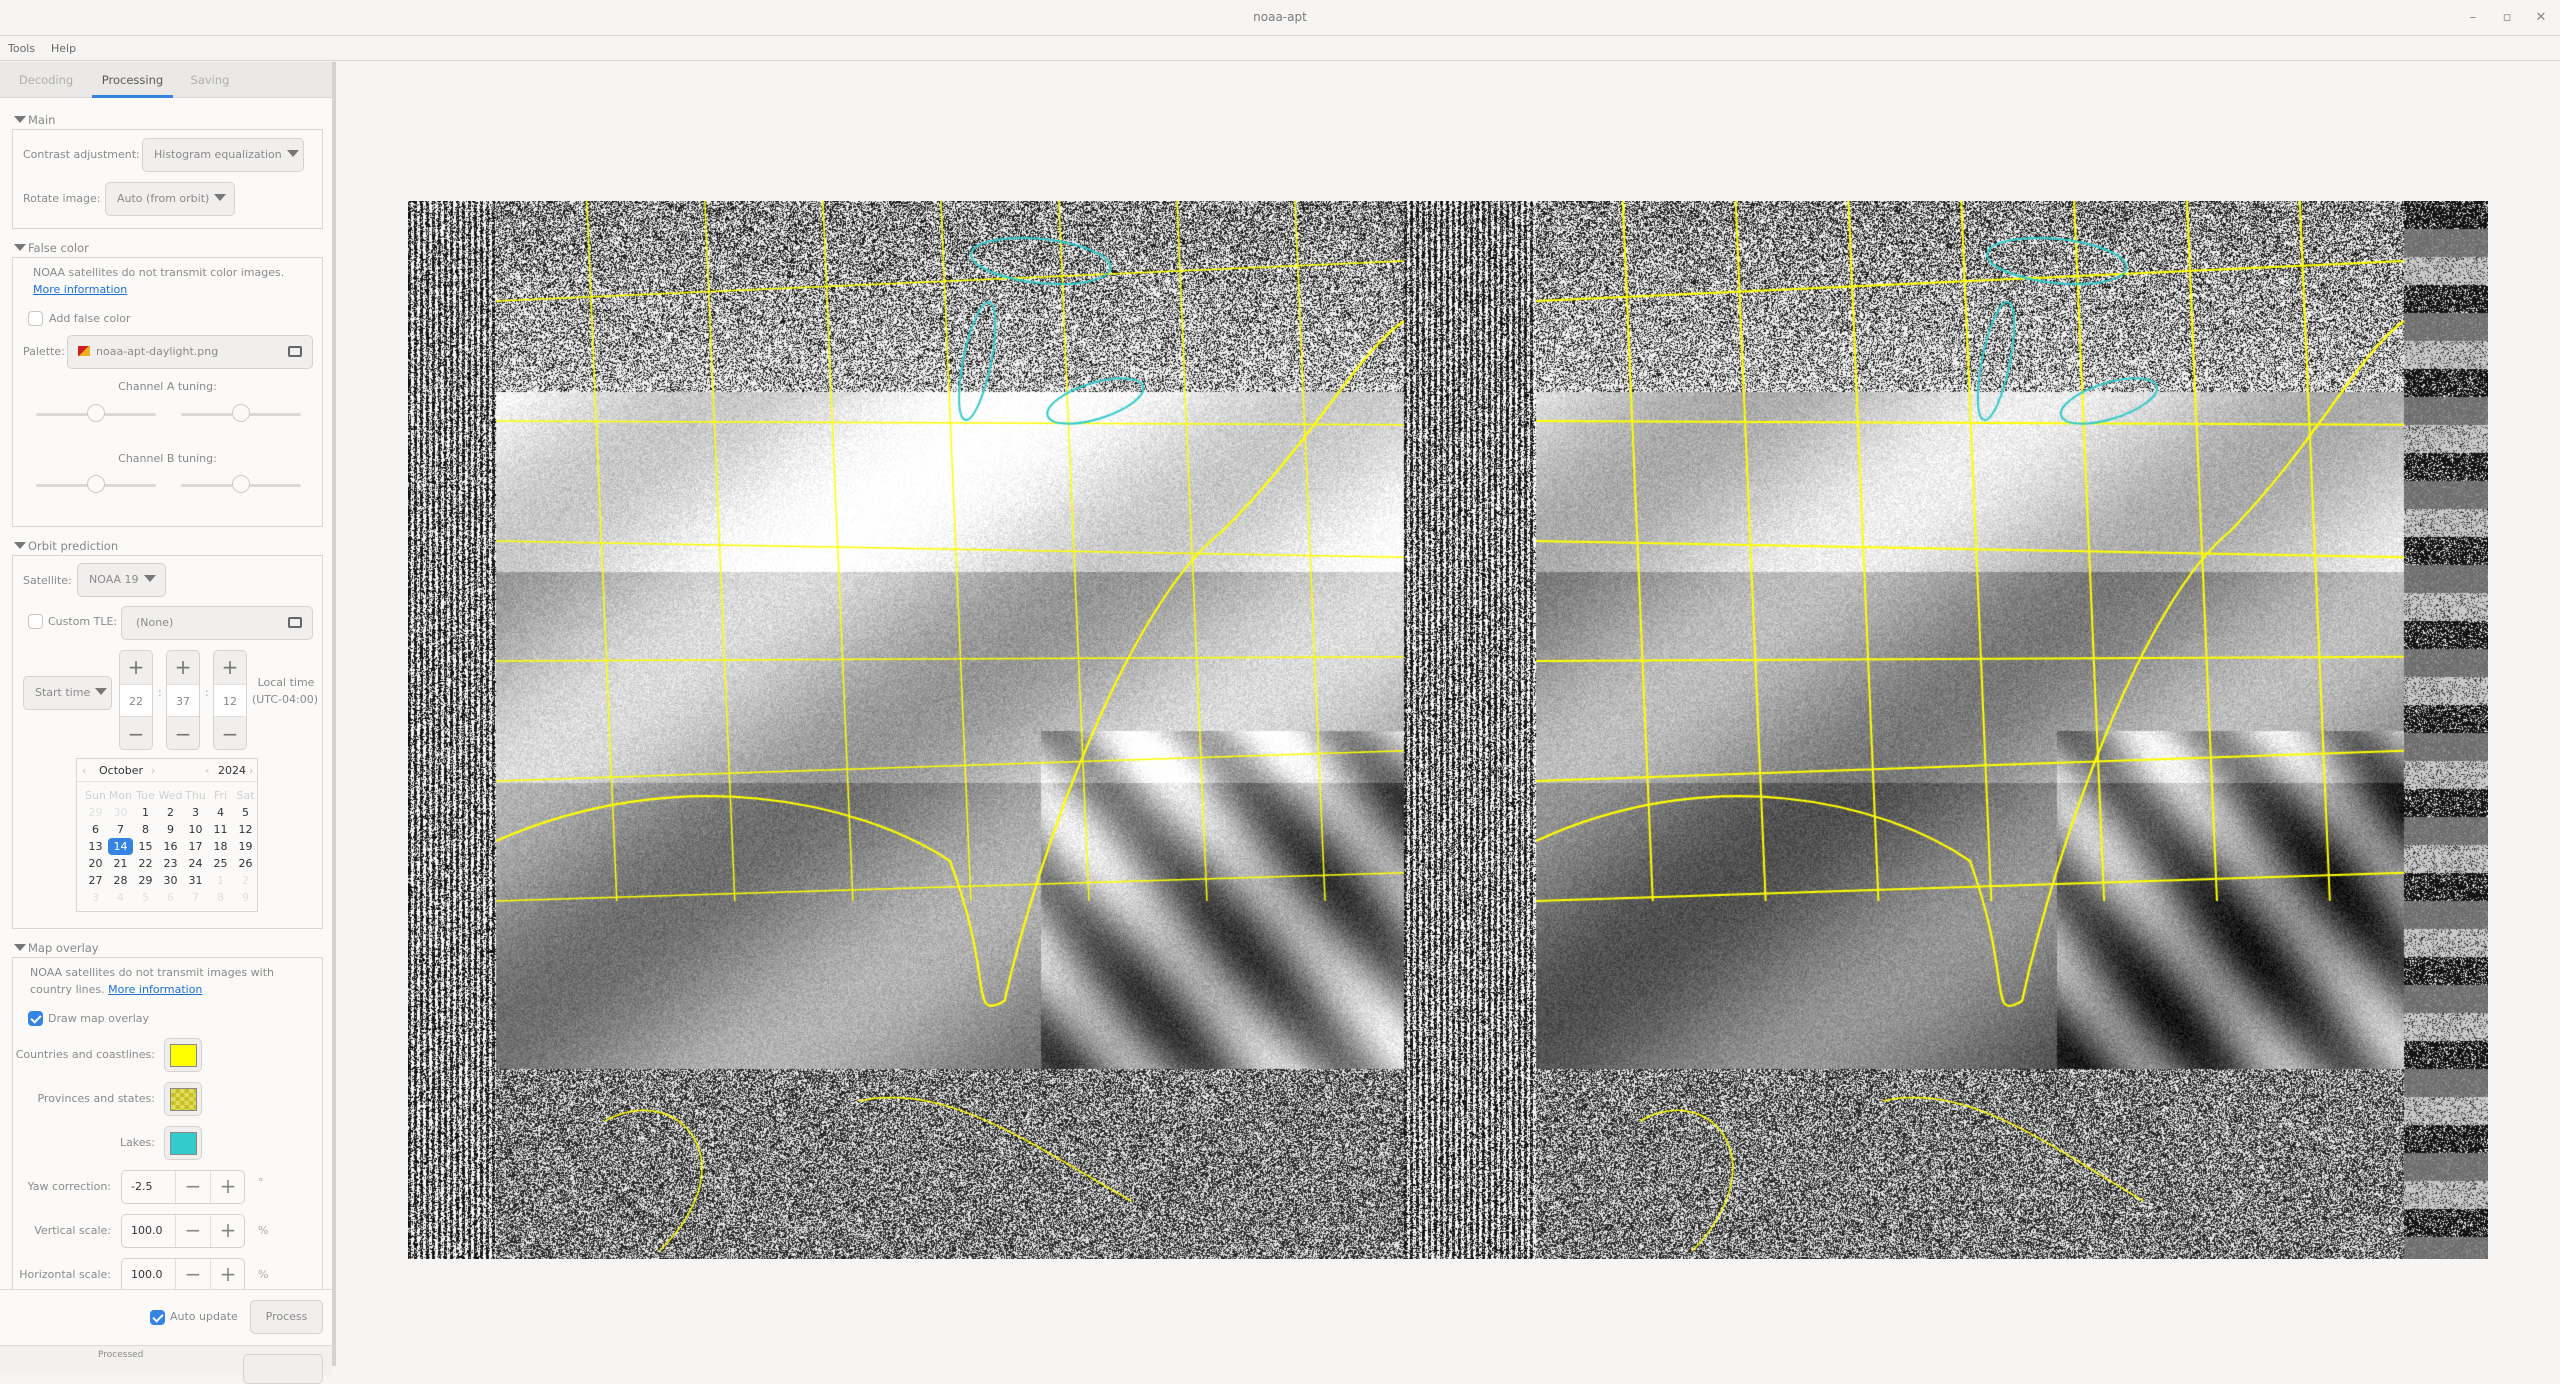 The height and width of the screenshot is (1384, 2560). What do you see at coordinates (157, 1317) in the screenshot?
I see `auto-update-checkbox` at bounding box center [157, 1317].